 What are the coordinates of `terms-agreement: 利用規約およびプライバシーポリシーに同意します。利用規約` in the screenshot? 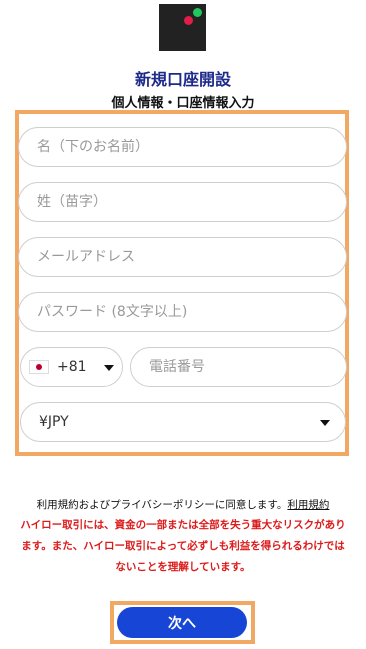 It's located at (183, 505).